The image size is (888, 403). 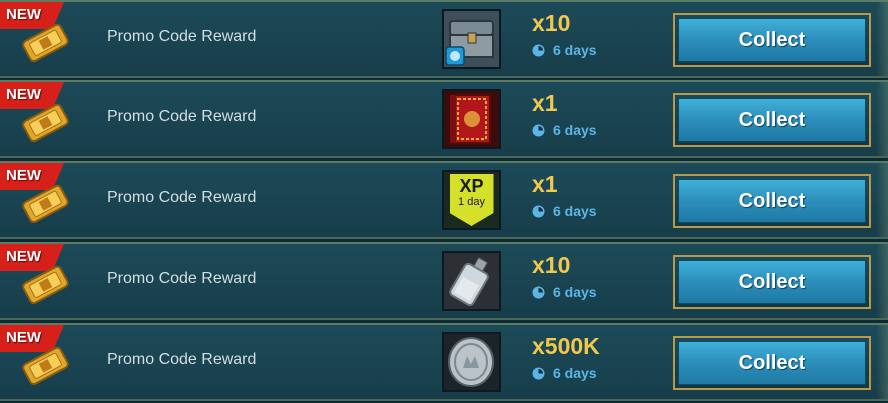 I want to click on xp-boost-icon: XP 1 day, so click(x=471, y=200).